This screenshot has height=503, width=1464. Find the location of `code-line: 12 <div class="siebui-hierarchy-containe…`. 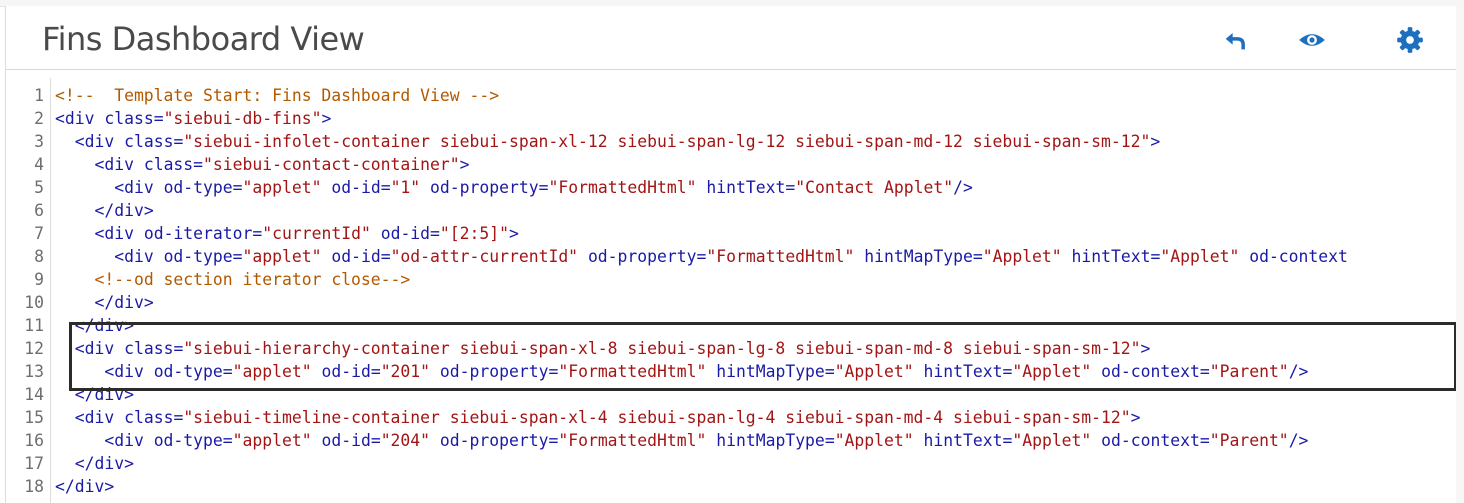

code-line: 12 <div class="siebui-hierarchy-containe… is located at coordinates (731, 348).